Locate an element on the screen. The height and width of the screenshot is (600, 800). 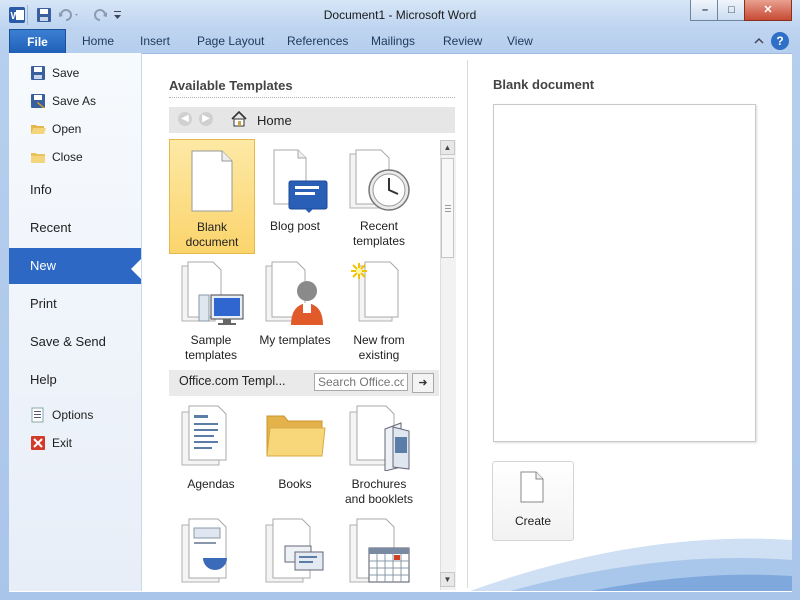
calendar-icon is located at coordinates (380, 552).